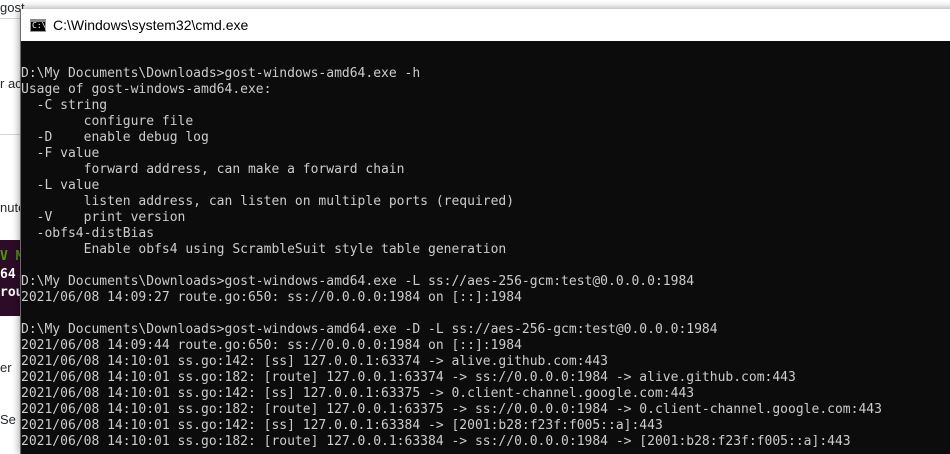 The image size is (950, 454). I want to click on console-line: -F value, so click(60, 153).